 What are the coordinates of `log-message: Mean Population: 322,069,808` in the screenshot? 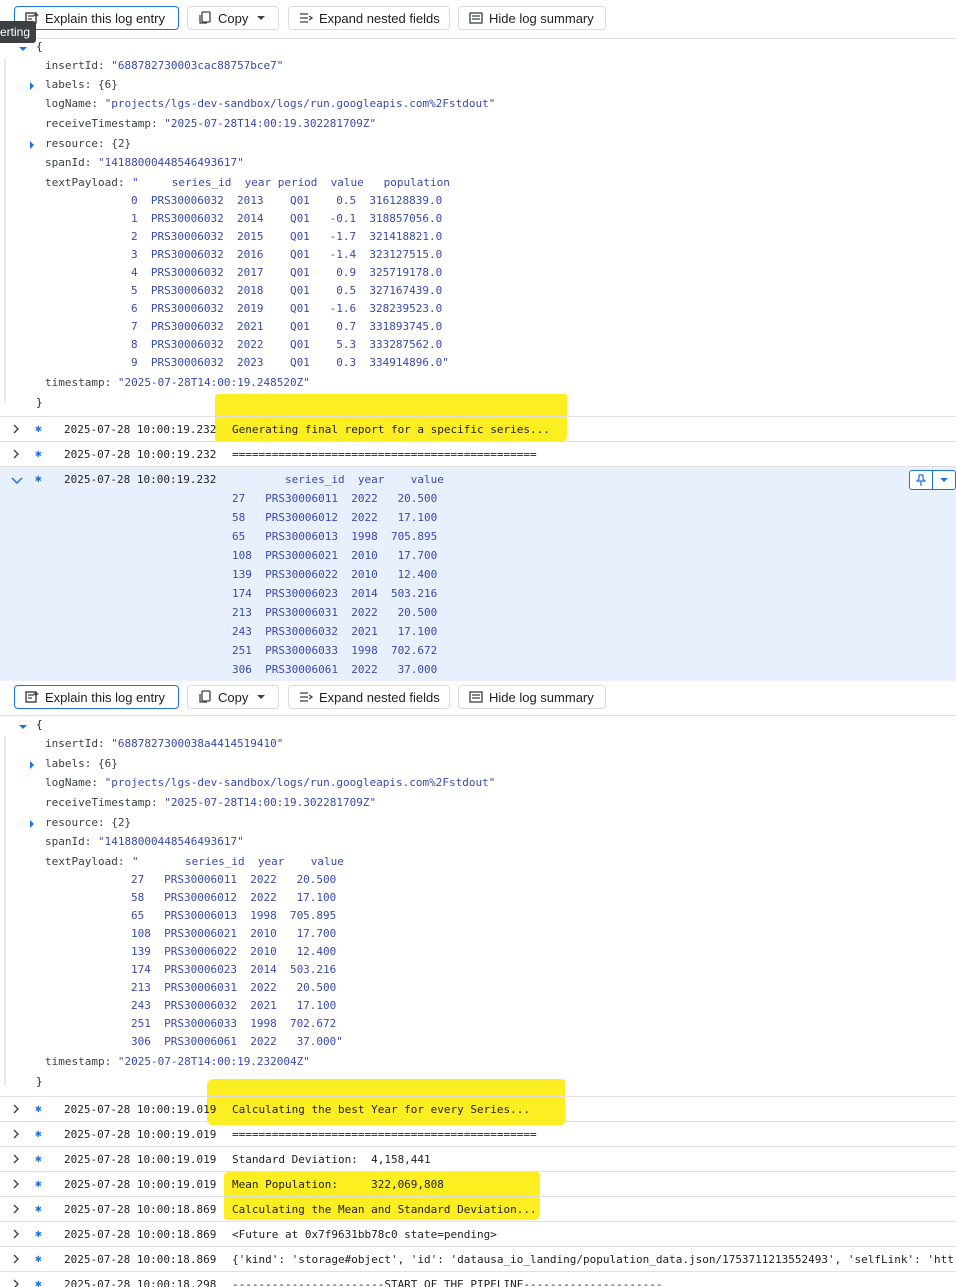 It's located at (338, 1184).